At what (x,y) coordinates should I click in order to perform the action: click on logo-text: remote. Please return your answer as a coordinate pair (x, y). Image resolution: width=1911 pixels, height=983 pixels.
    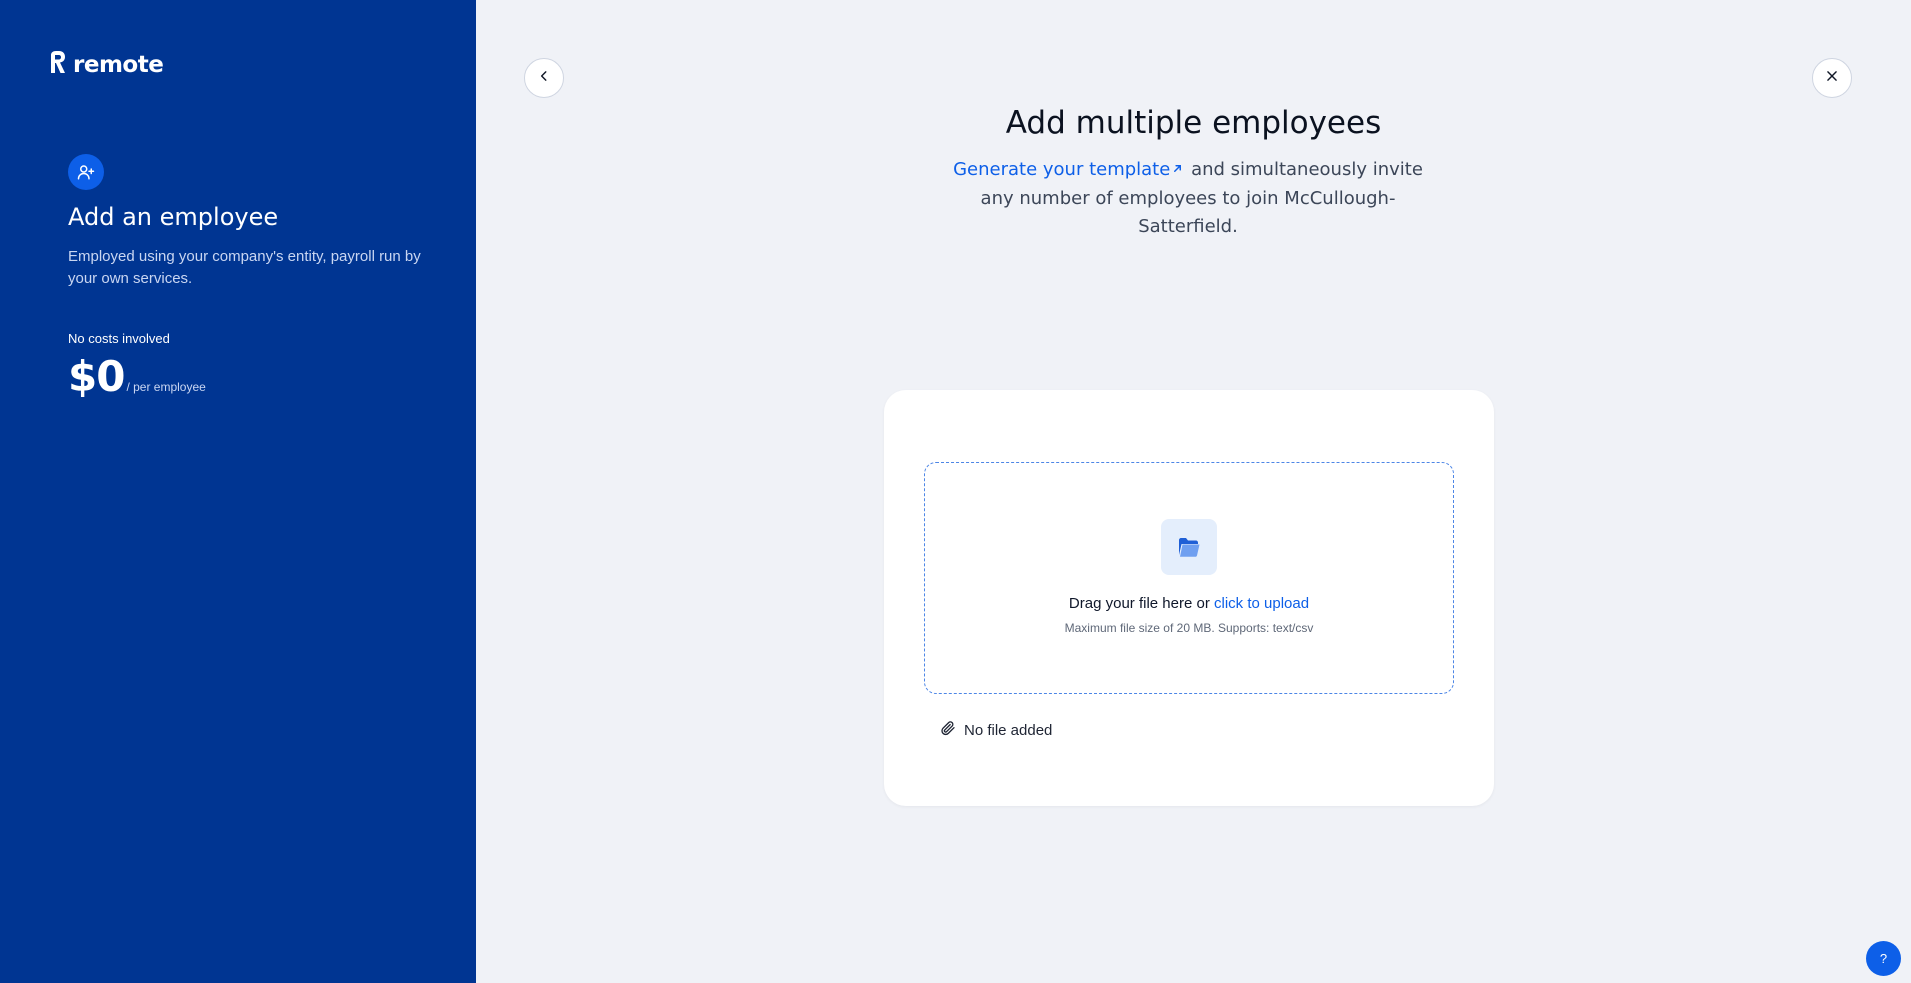
    Looking at the image, I should click on (118, 64).